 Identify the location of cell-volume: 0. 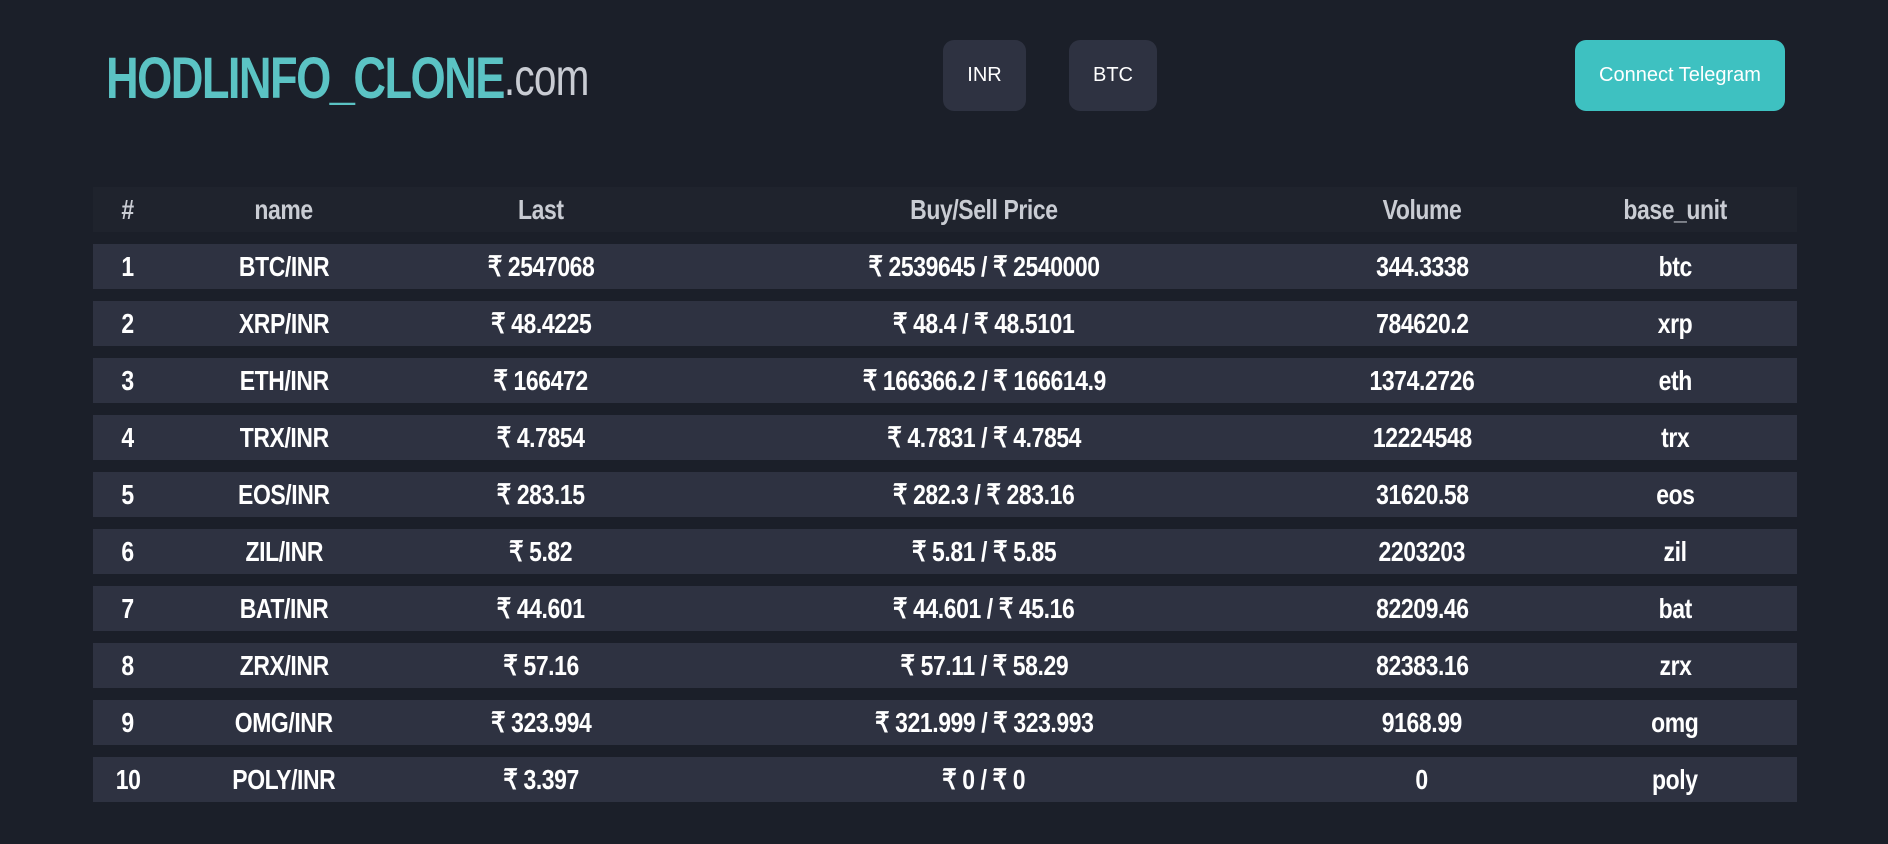
(1422, 779).